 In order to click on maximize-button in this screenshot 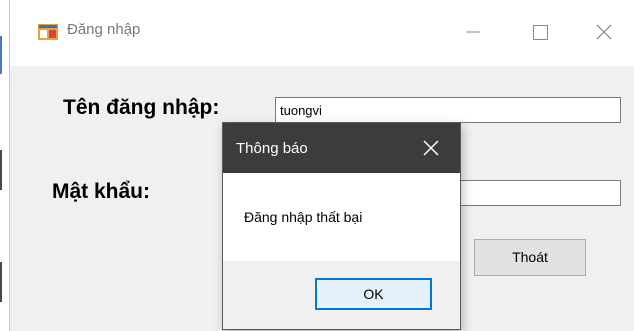, I will do `click(540, 32)`.